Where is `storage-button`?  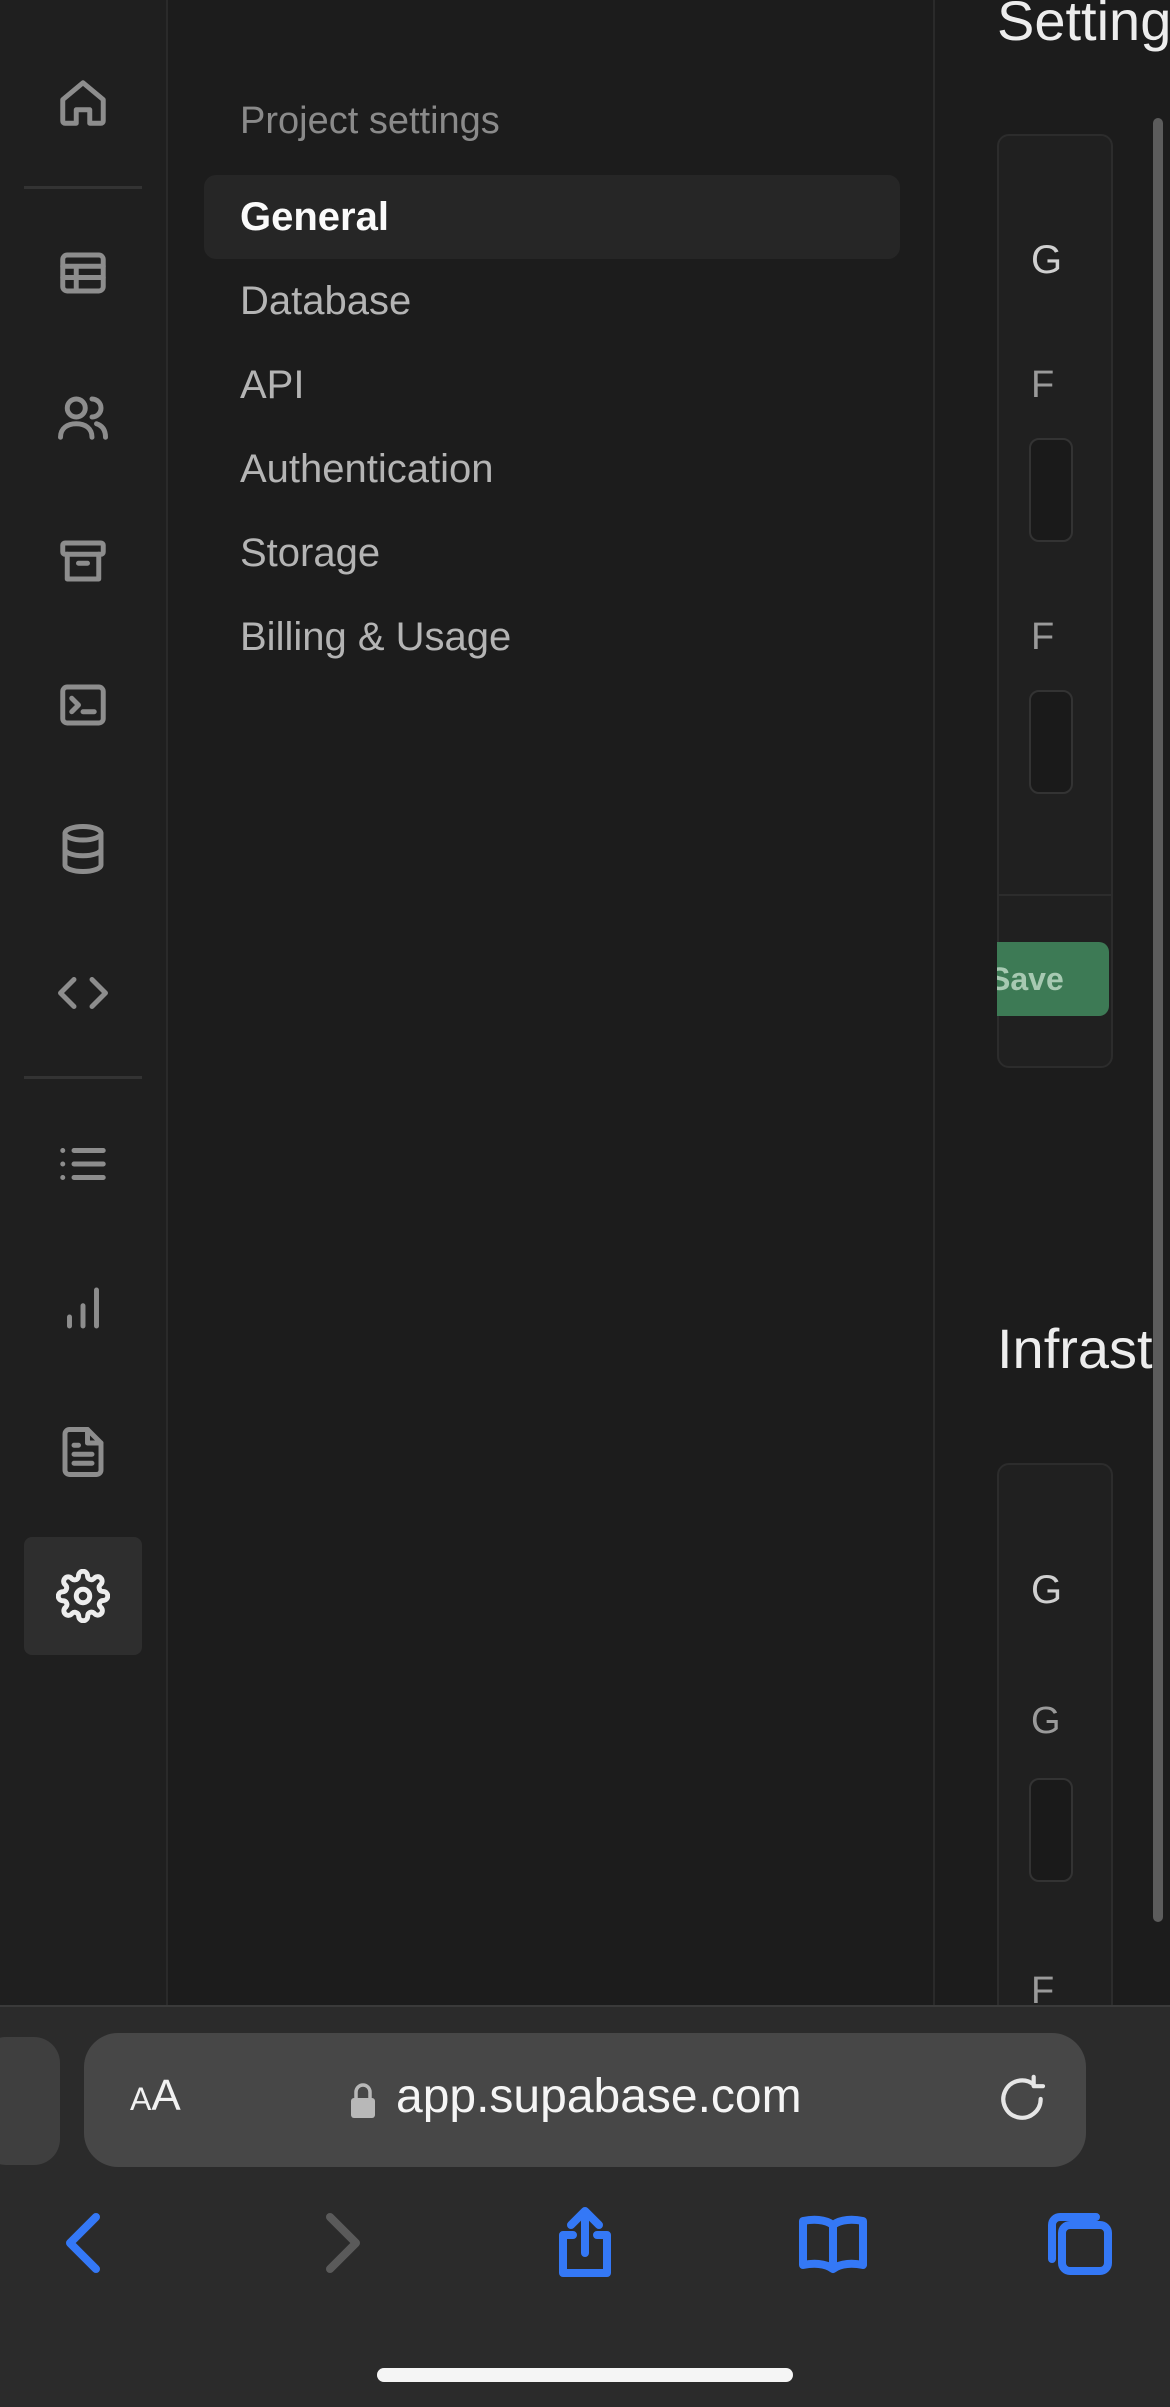 storage-button is located at coordinates (83, 561).